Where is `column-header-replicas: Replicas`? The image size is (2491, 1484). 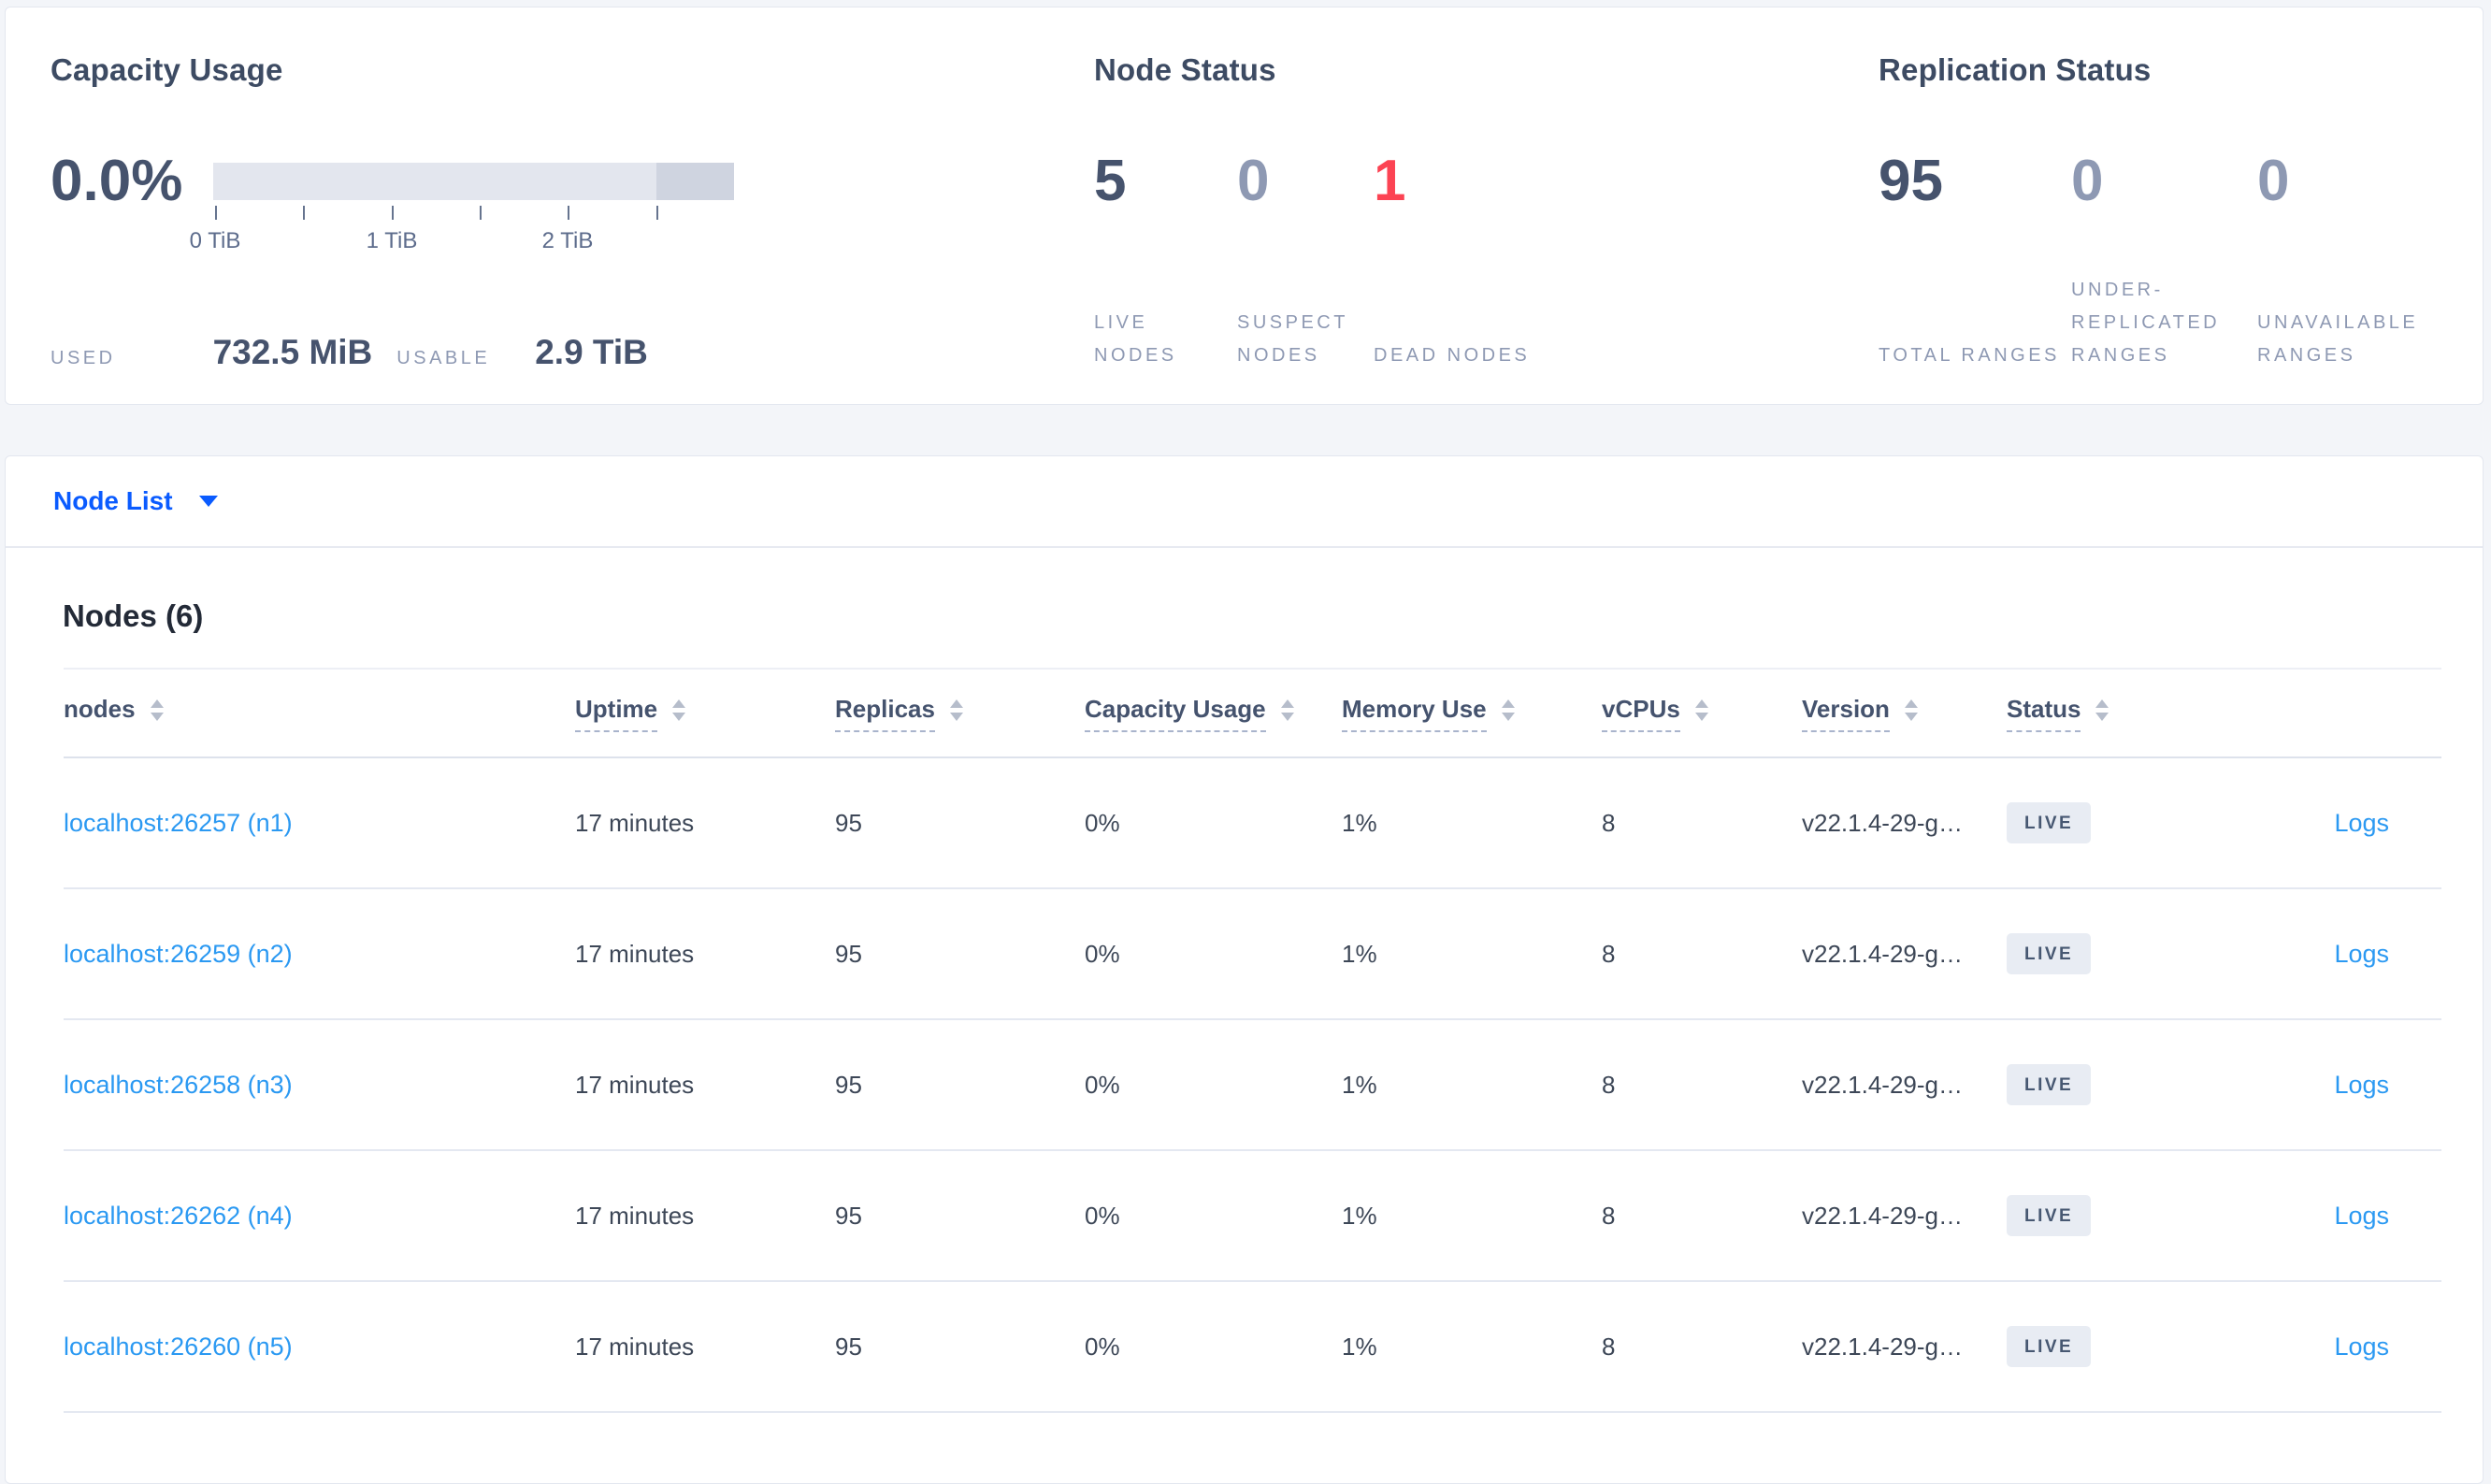
column-header-replicas: Replicas is located at coordinates (960, 713).